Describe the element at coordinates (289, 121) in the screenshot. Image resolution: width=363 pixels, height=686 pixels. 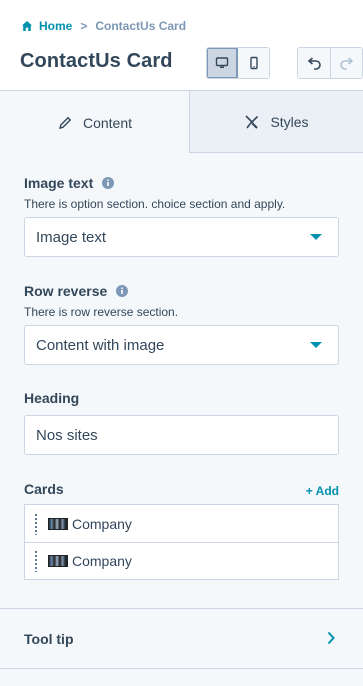
I see `tab-styles-label: Styles` at that location.